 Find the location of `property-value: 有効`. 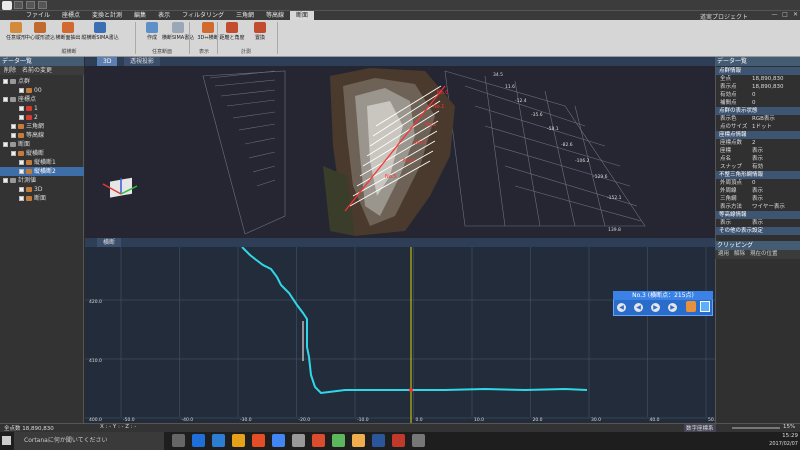

property-value: 有効 is located at coordinates (776, 167).